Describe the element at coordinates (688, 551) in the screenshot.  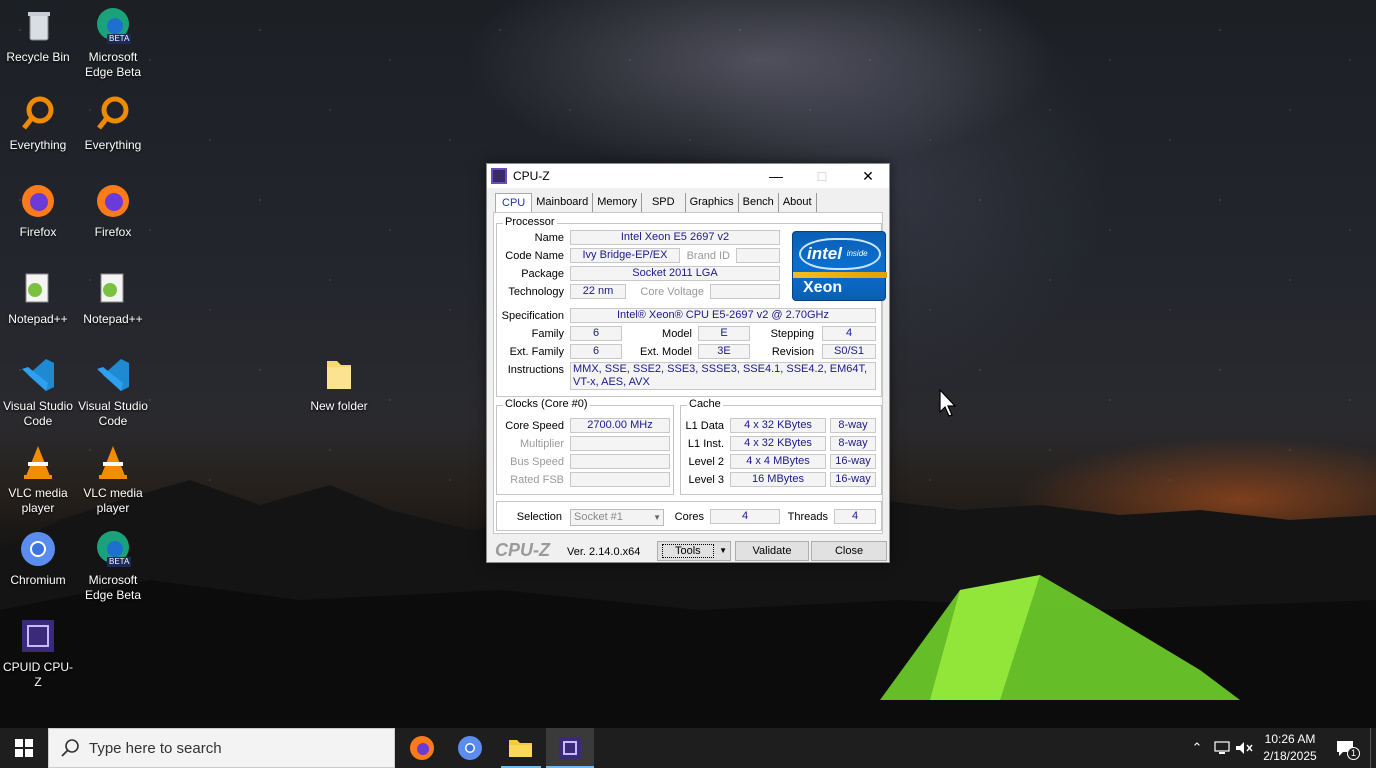
I see `tools-button-label: Tools` at that location.